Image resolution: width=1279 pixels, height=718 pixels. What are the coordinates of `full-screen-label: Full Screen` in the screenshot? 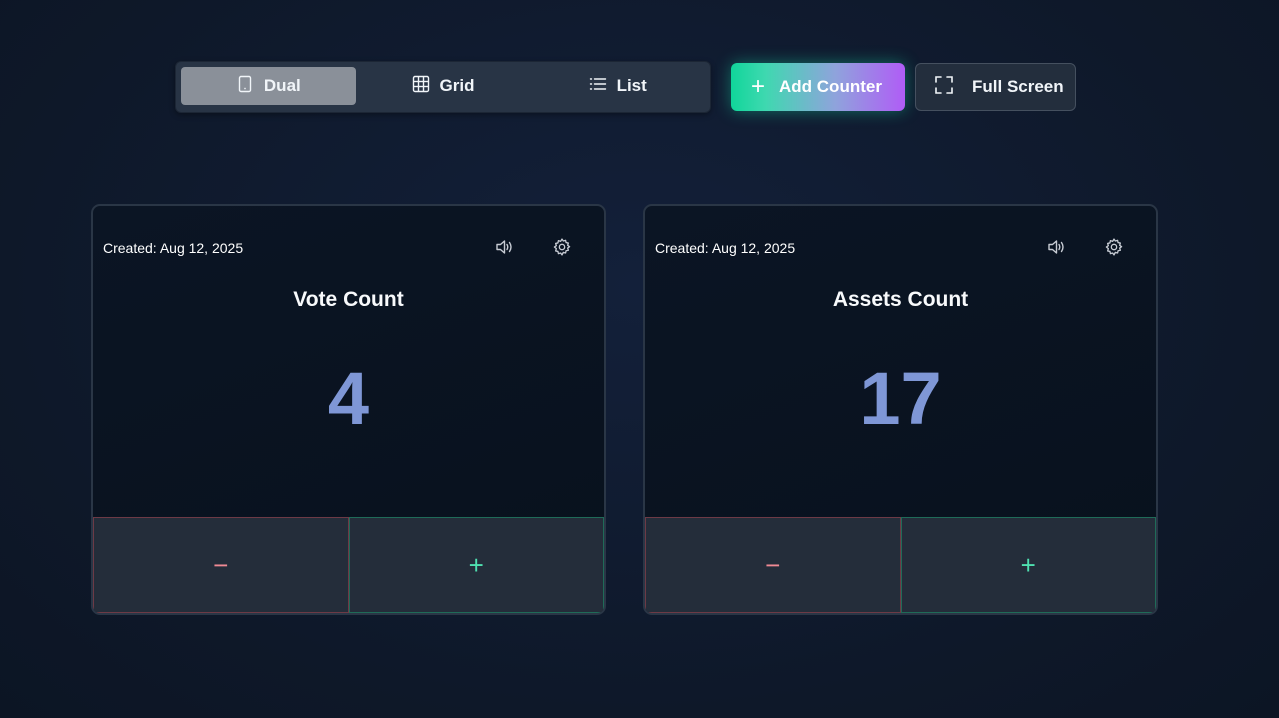 It's located at (1018, 86).